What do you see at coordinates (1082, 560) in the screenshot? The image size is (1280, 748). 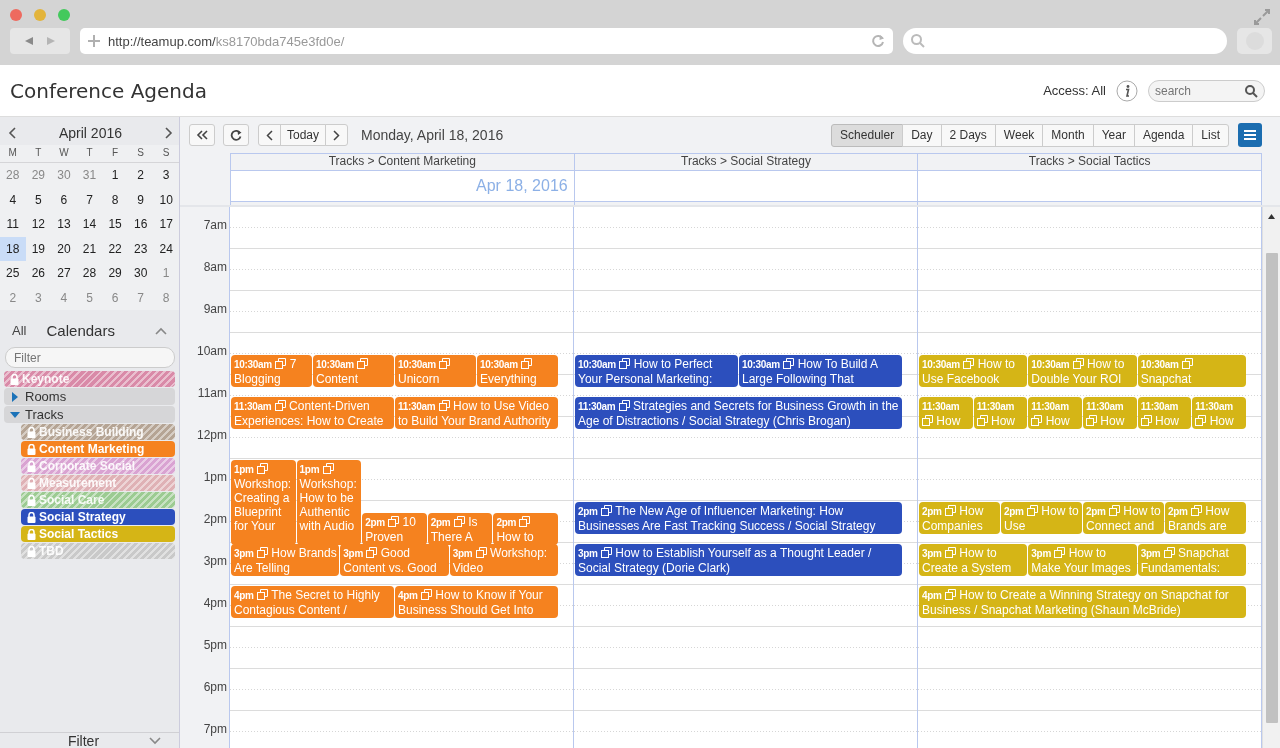 I see `event-chip: 3pm How to Make Your Images` at bounding box center [1082, 560].